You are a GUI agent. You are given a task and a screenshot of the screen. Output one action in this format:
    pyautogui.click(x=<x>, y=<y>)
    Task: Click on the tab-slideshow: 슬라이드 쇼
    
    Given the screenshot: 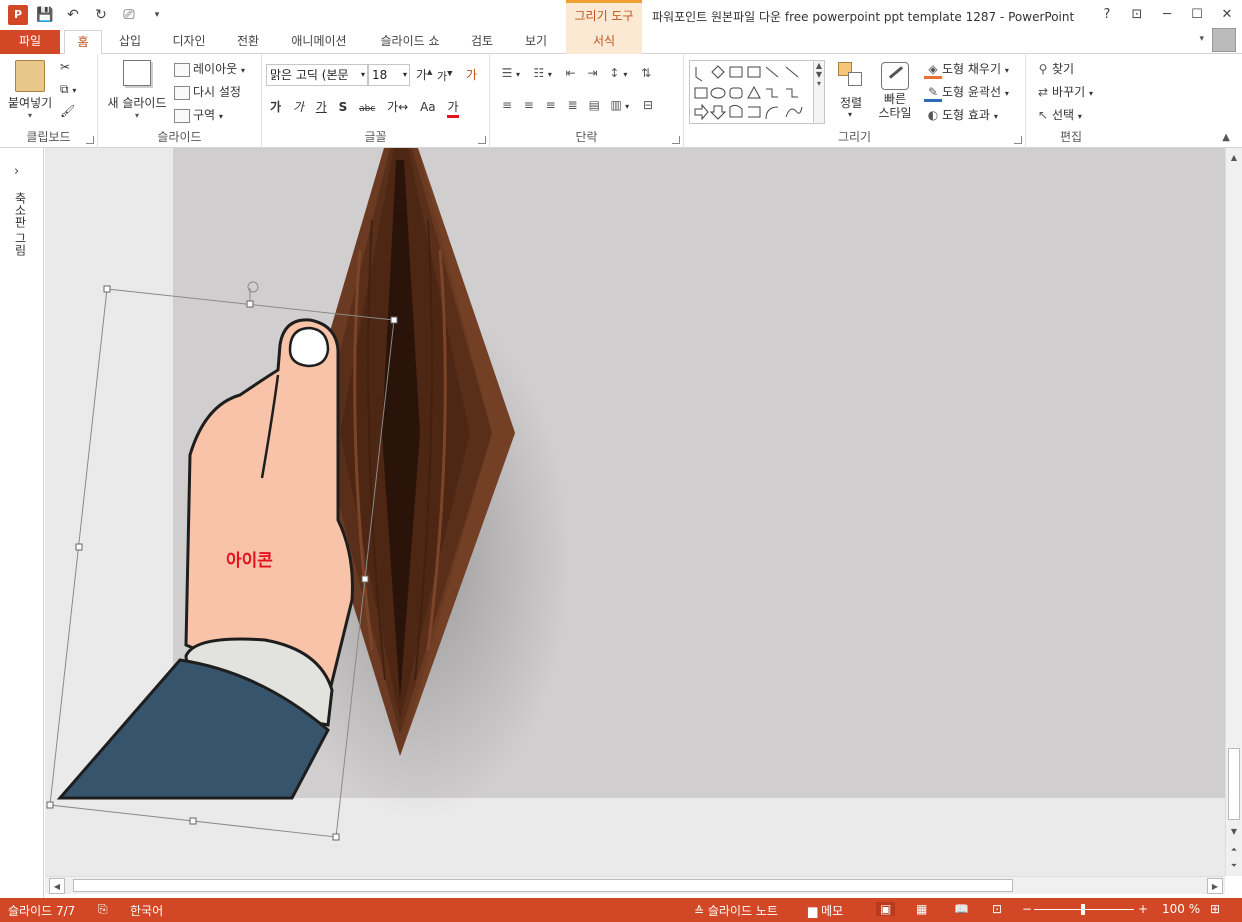 What is the action you would take?
    pyautogui.click(x=410, y=42)
    